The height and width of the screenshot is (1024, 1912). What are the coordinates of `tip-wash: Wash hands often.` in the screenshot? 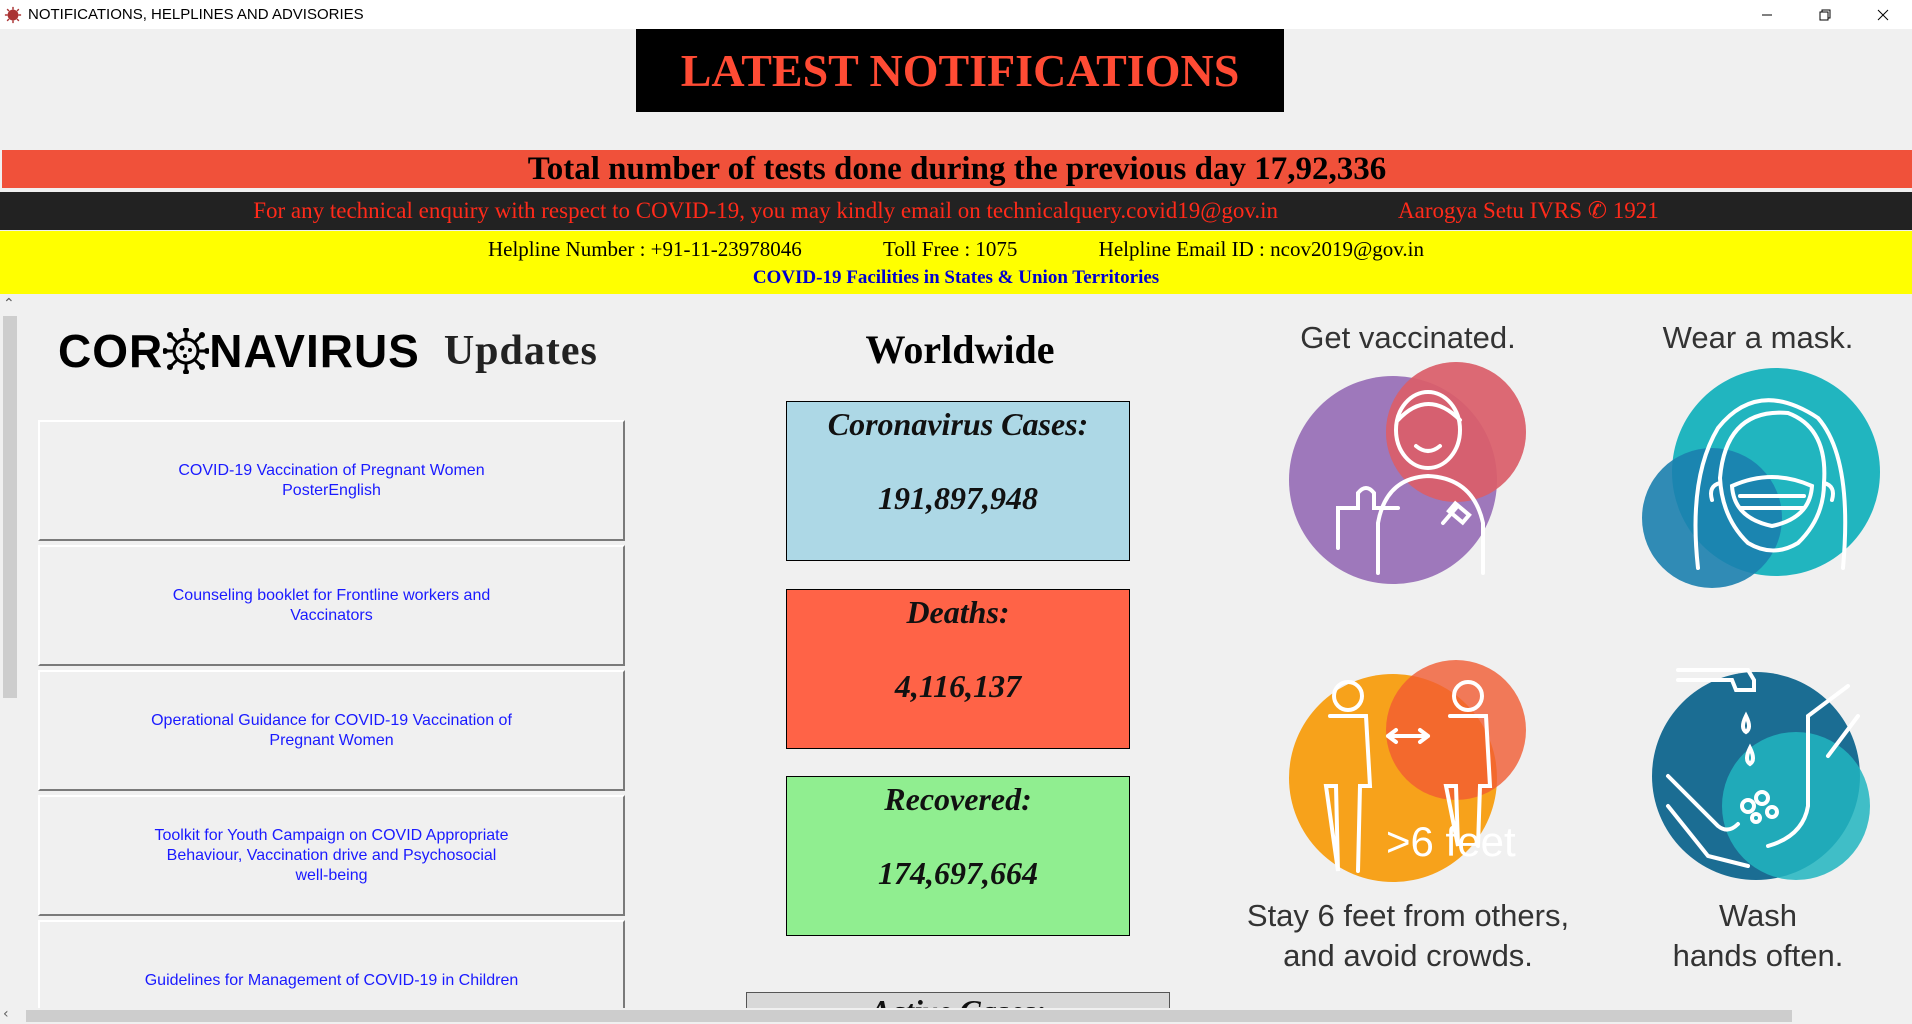 It's located at (1758, 816).